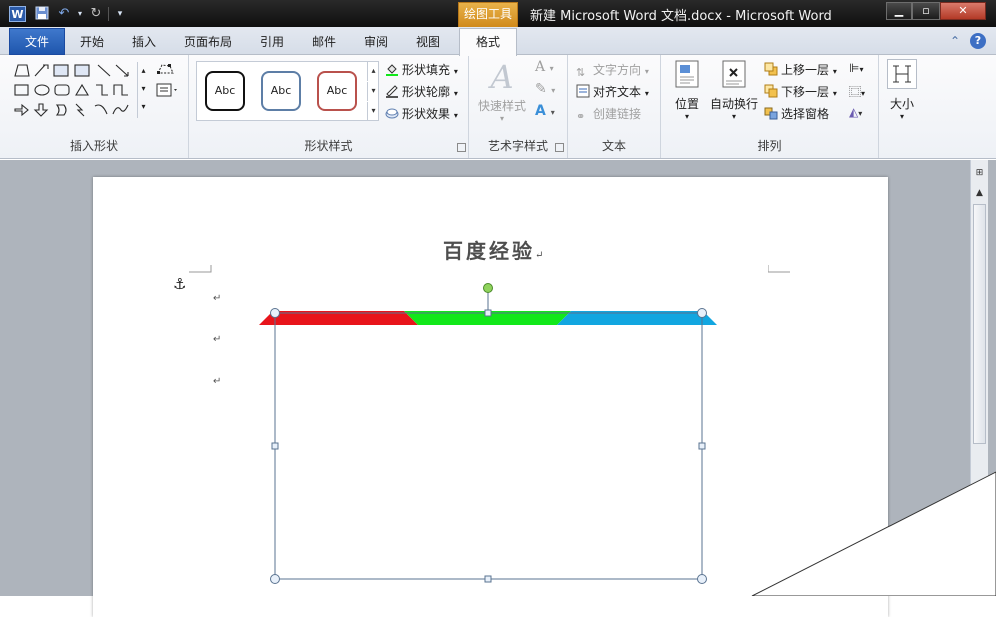 The image size is (996, 617). What do you see at coordinates (979, 324) in the screenshot?
I see `scroll-thumb` at bounding box center [979, 324].